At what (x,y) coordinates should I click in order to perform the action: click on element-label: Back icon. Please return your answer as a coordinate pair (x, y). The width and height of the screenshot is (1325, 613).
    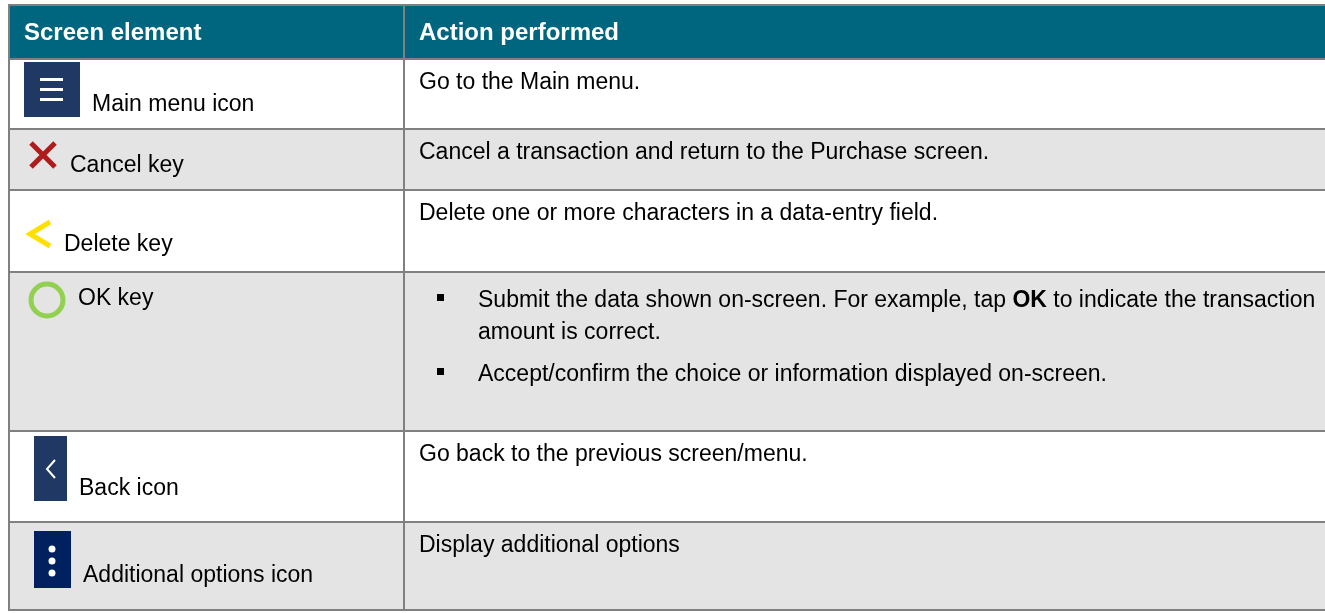
    Looking at the image, I should click on (129, 487).